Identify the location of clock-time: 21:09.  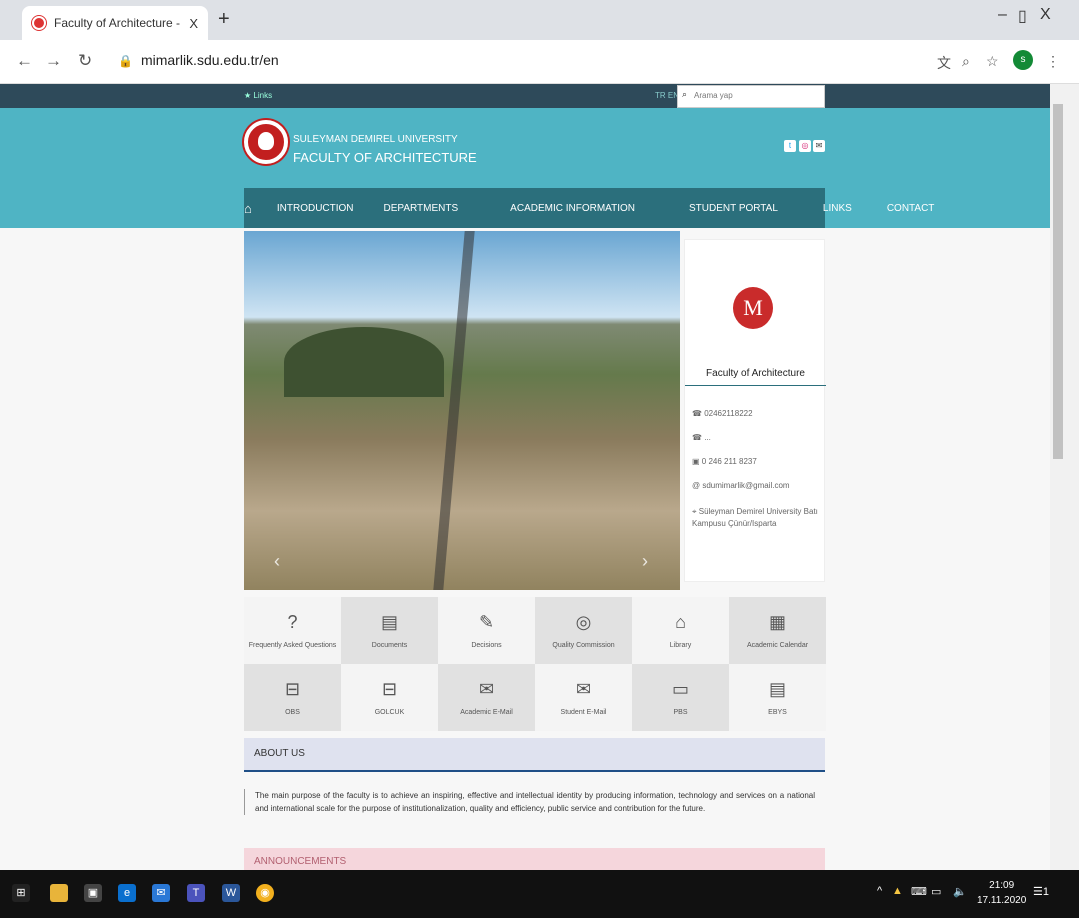
(1002, 885).